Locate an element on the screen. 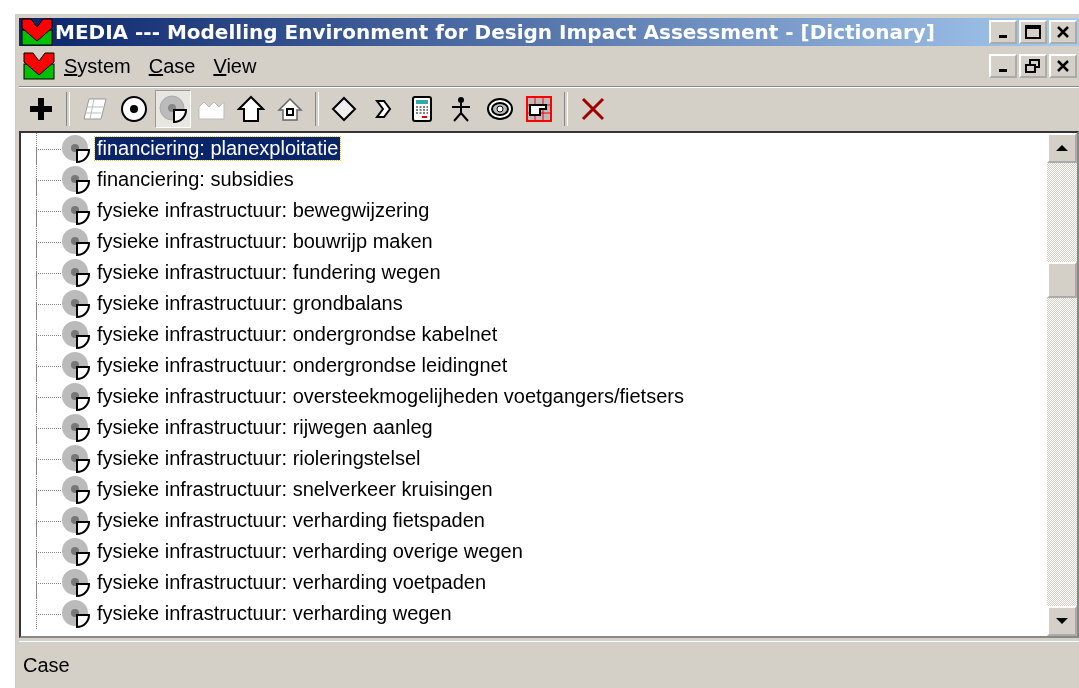 The width and height of the screenshot is (1079, 688). scroll-down-button is located at coordinates (1062, 621).